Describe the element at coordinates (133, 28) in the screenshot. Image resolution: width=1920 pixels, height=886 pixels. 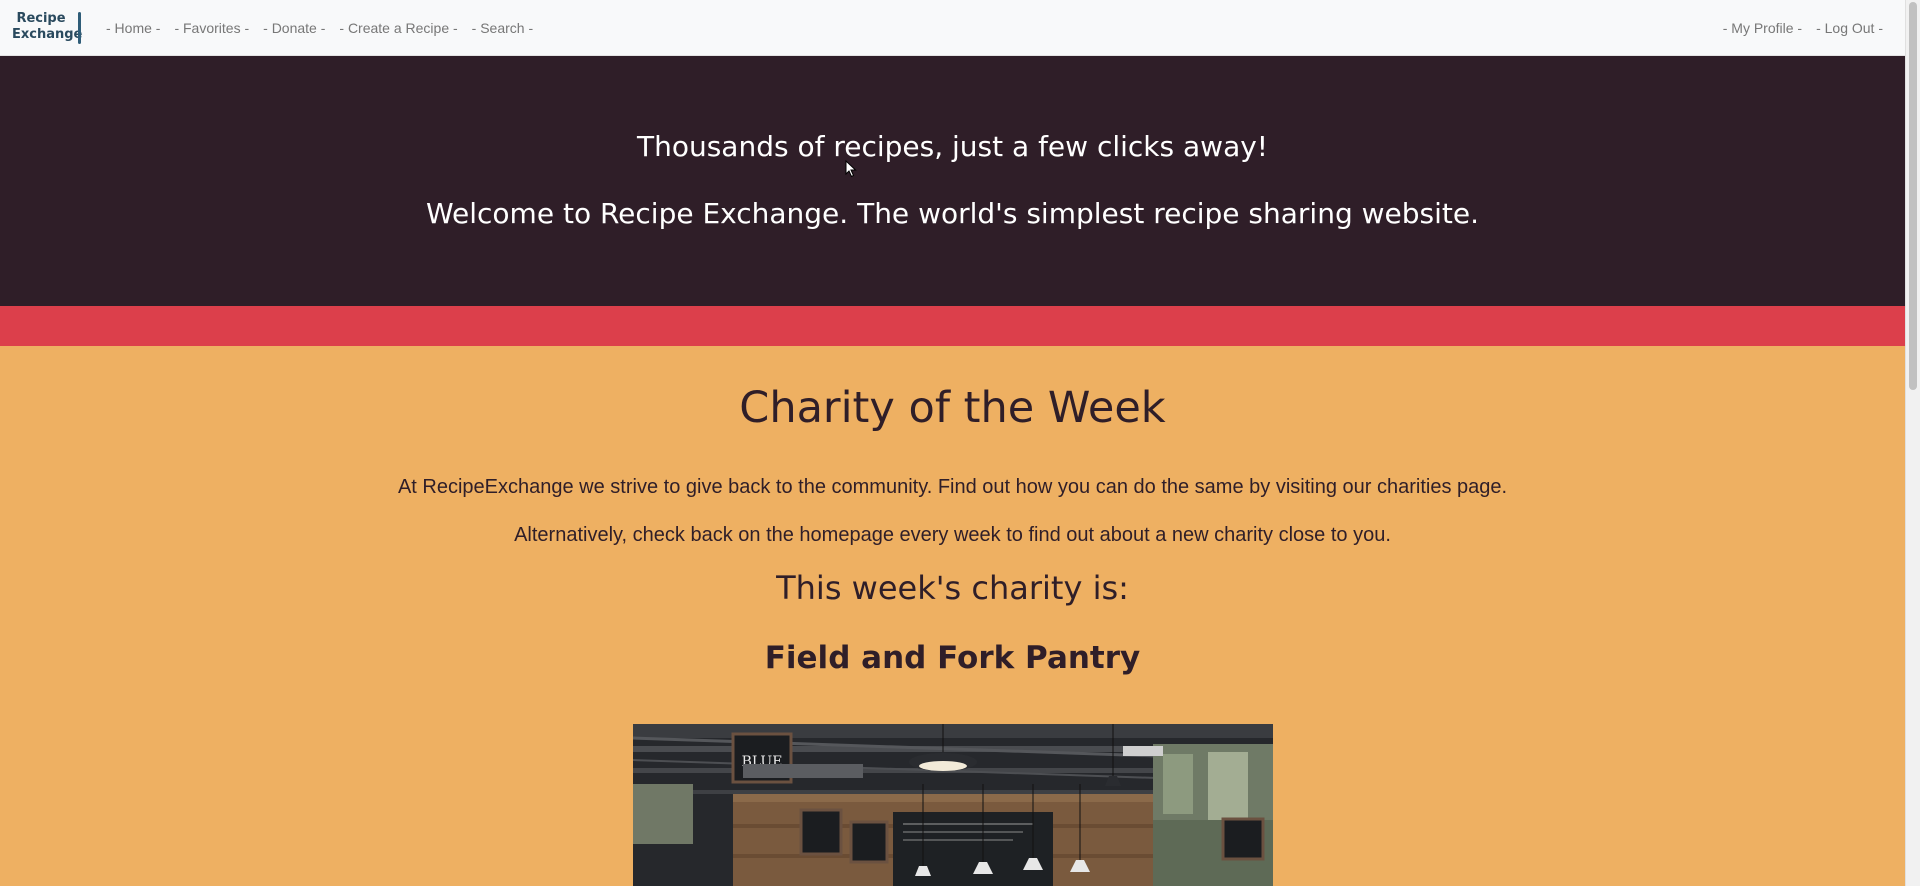
I see `nav-home-link: - Home -` at that location.